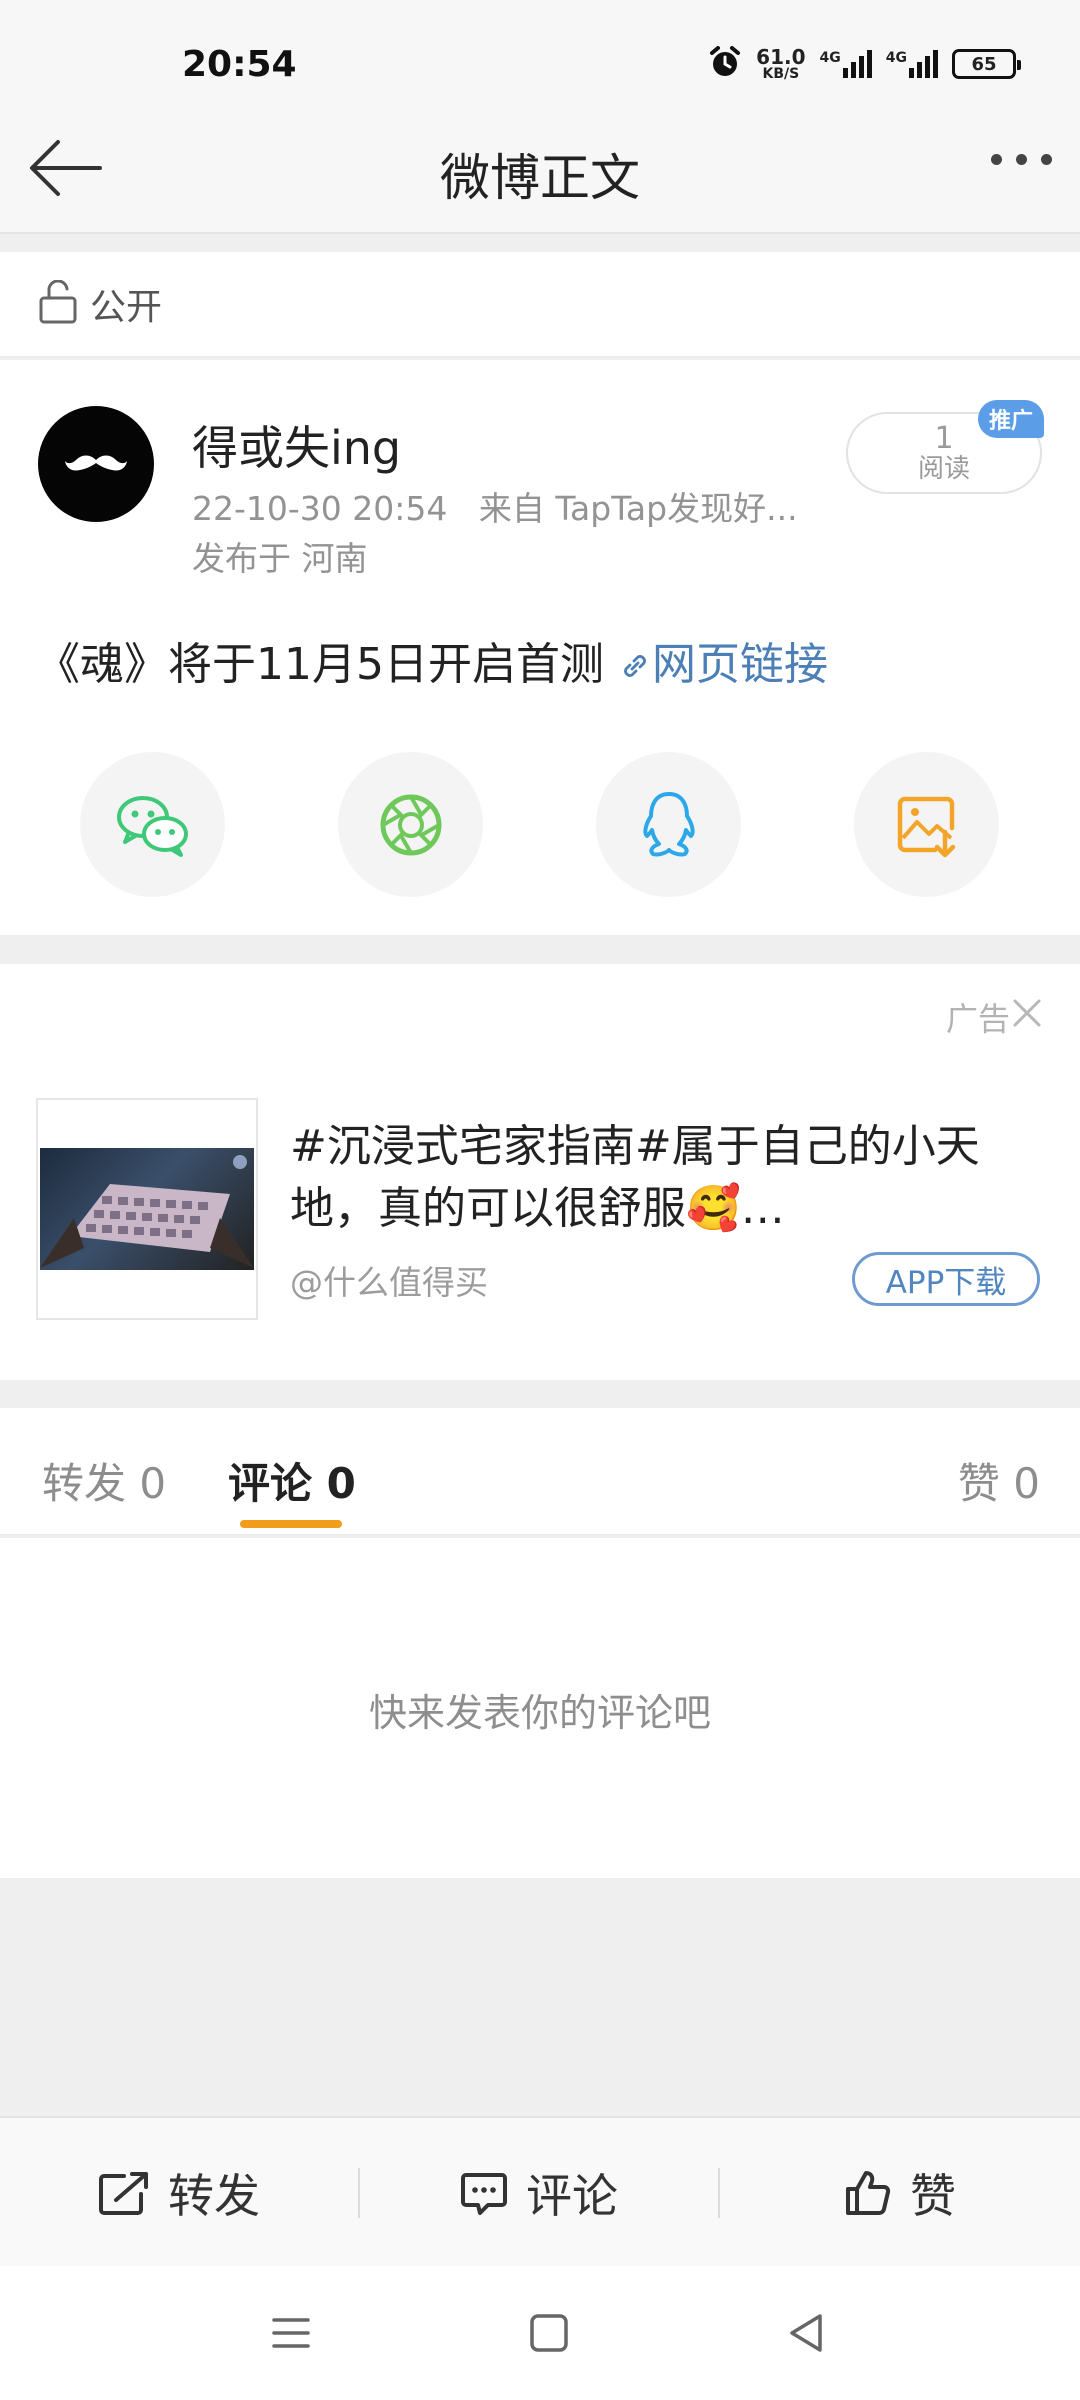  What do you see at coordinates (214, 2196) in the screenshot?
I see `repost-label: 转发` at bounding box center [214, 2196].